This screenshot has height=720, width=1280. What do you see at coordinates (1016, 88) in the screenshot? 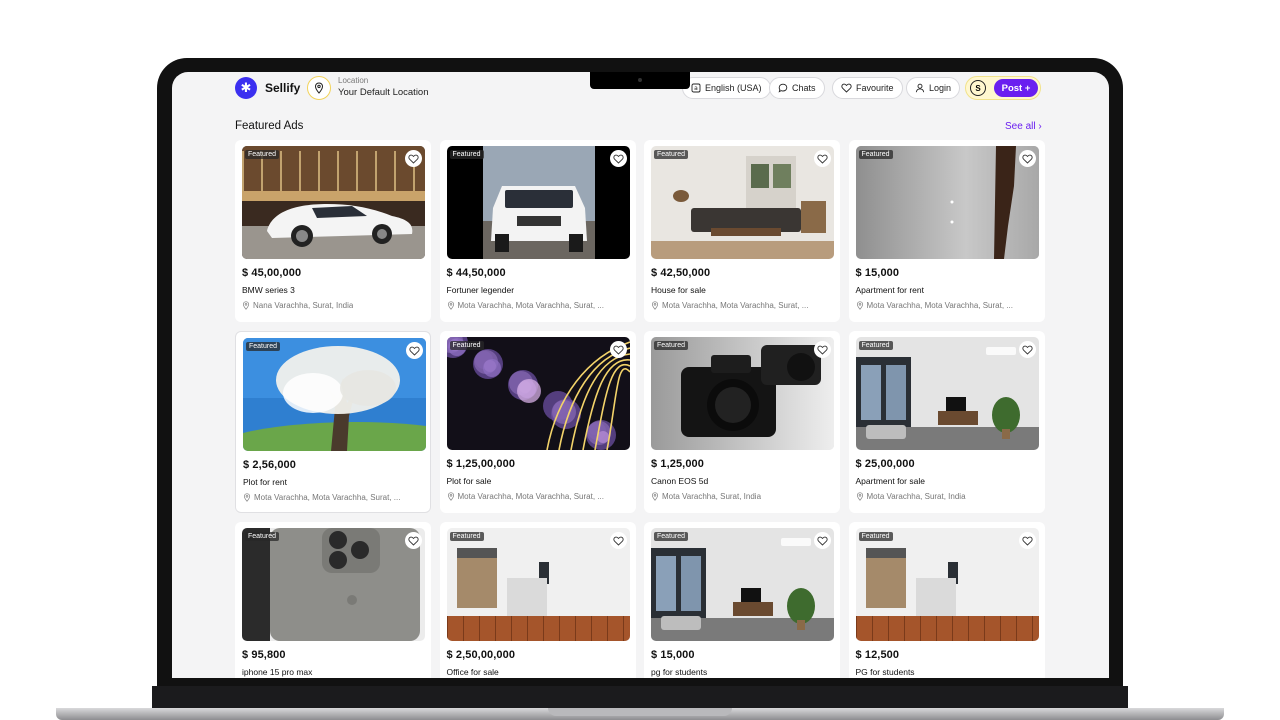
I see `post-button: Post +` at bounding box center [1016, 88].